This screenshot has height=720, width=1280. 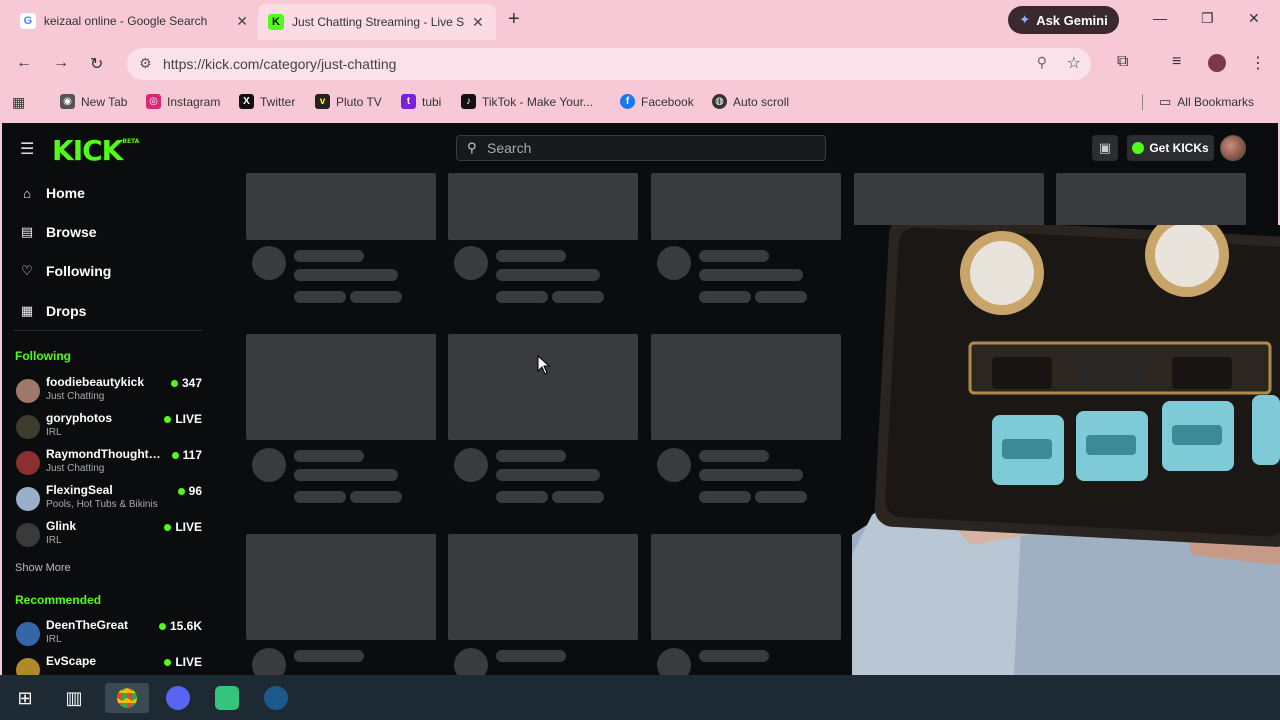 I want to click on recommended-channel: DeenTheGreat IRL 15.6K, so click(x=109, y=635).